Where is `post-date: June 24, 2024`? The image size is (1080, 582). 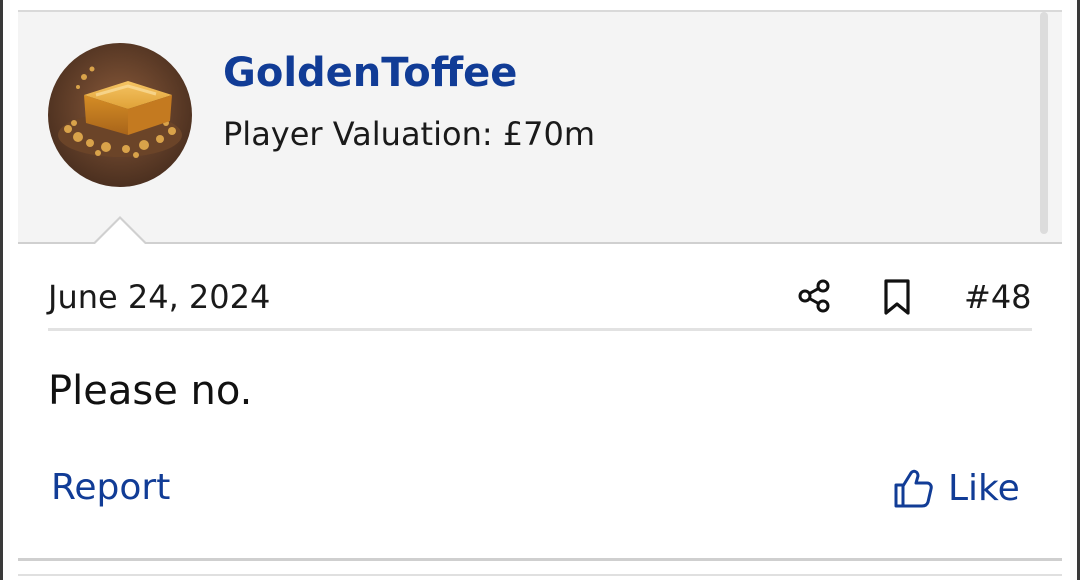 post-date: June 24, 2024 is located at coordinates (159, 297).